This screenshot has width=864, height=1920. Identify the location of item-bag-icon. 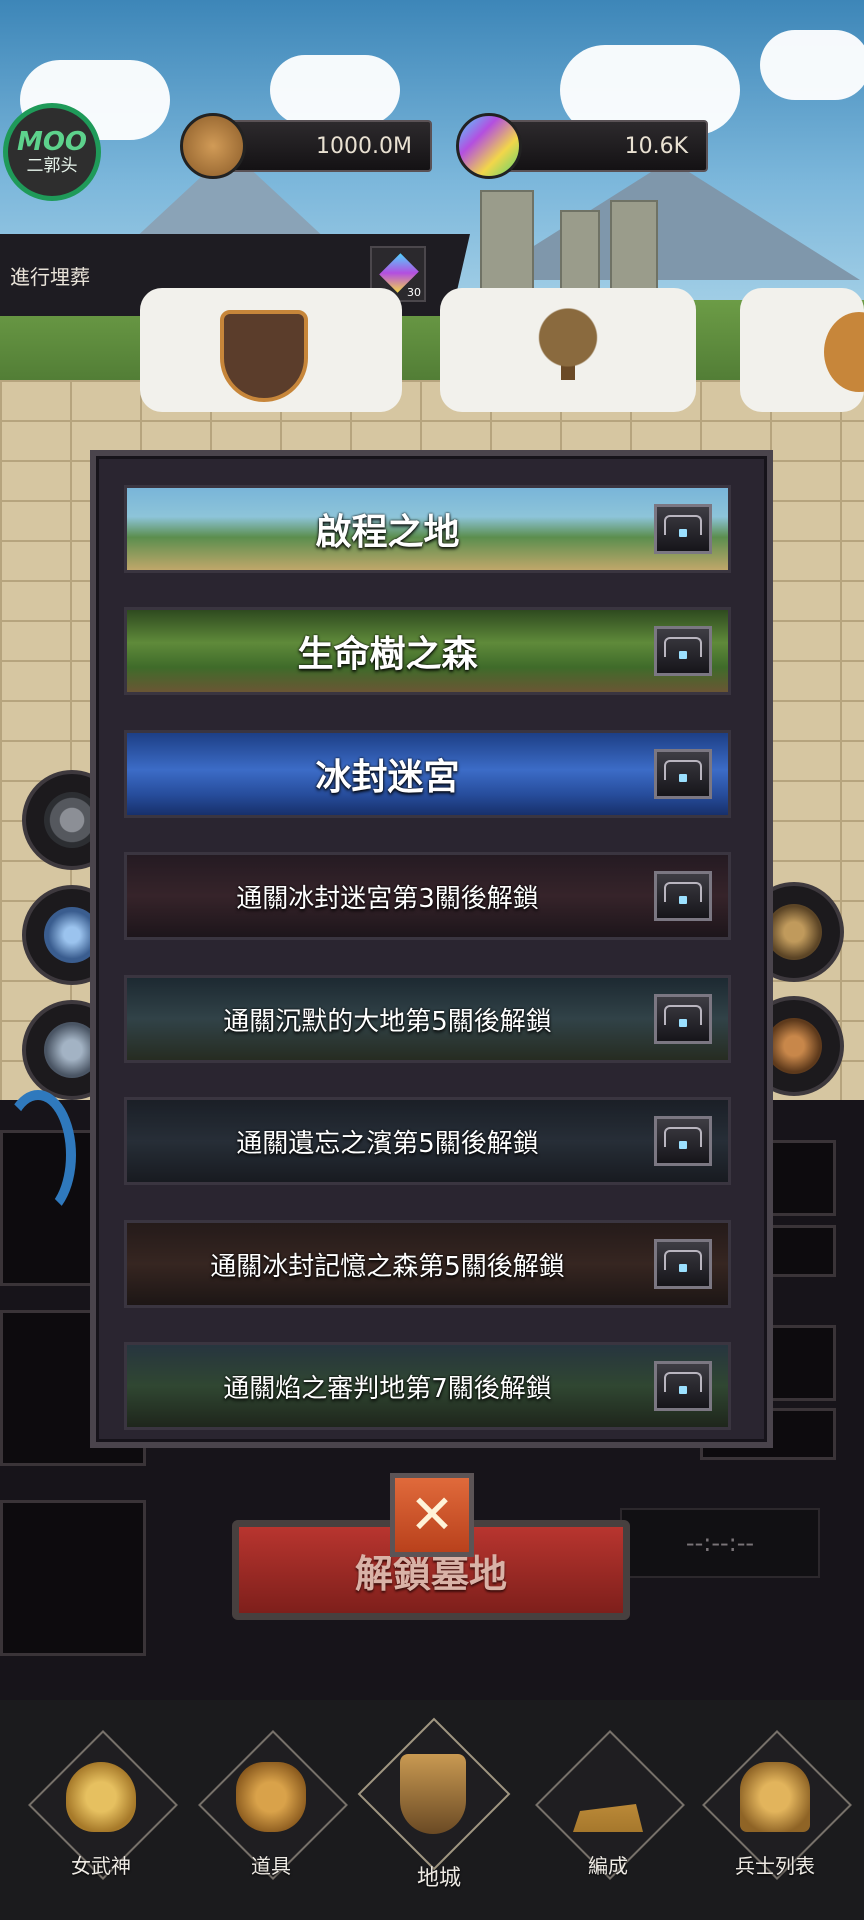
(271, 1797).